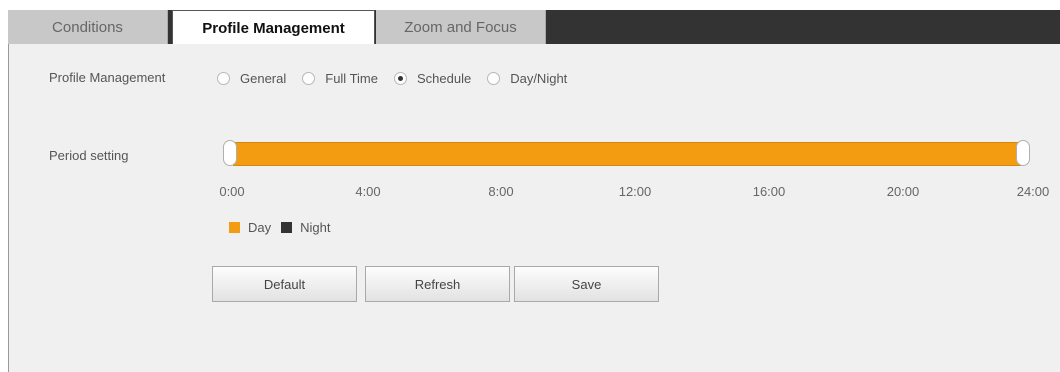  I want to click on radio-option-day-night: Day/Night, so click(527, 78).